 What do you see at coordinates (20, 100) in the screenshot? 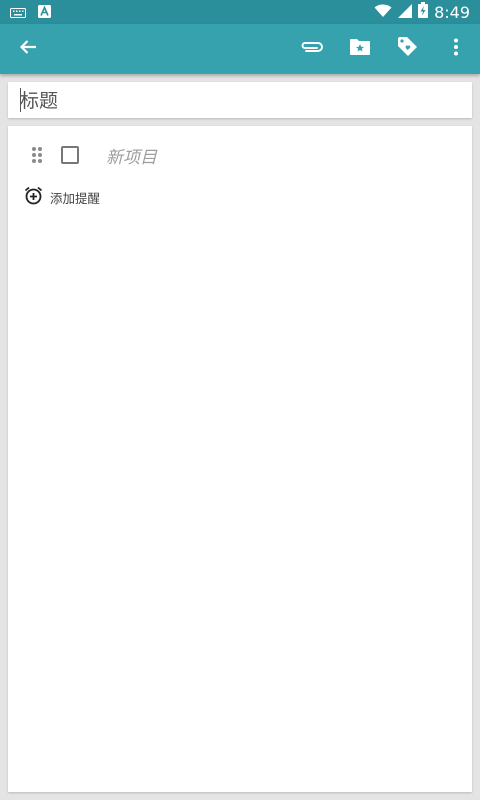
I see `text-cursor` at bounding box center [20, 100].